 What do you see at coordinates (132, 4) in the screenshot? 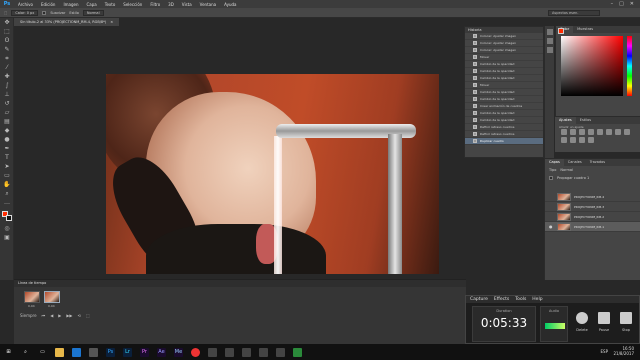
I see `menu-seleccion: Selección` at bounding box center [132, 4].